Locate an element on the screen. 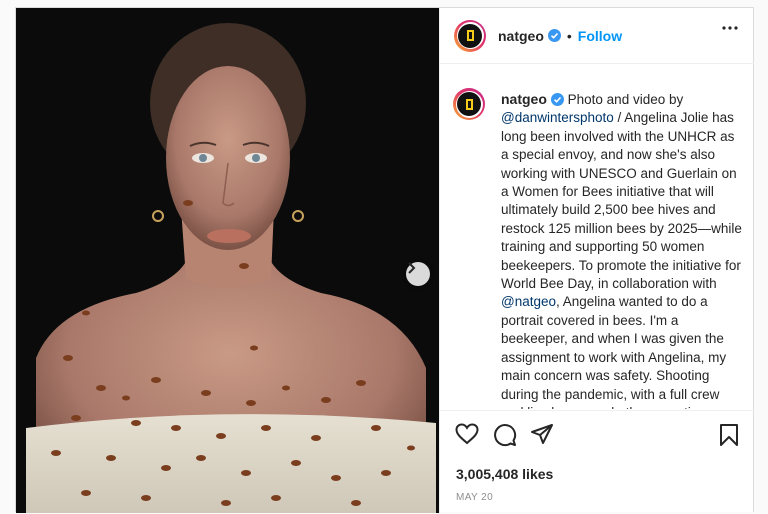  bookmark-icon is located at coordinates (729, 435).